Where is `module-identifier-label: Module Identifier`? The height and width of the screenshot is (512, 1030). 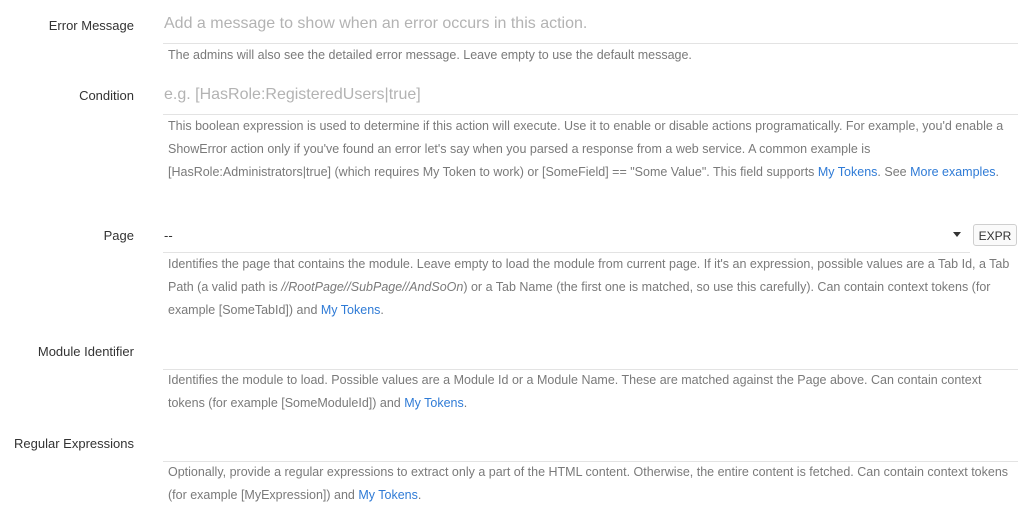 module-identifier-label: Module Identifier is located at coordinates (85, 351).